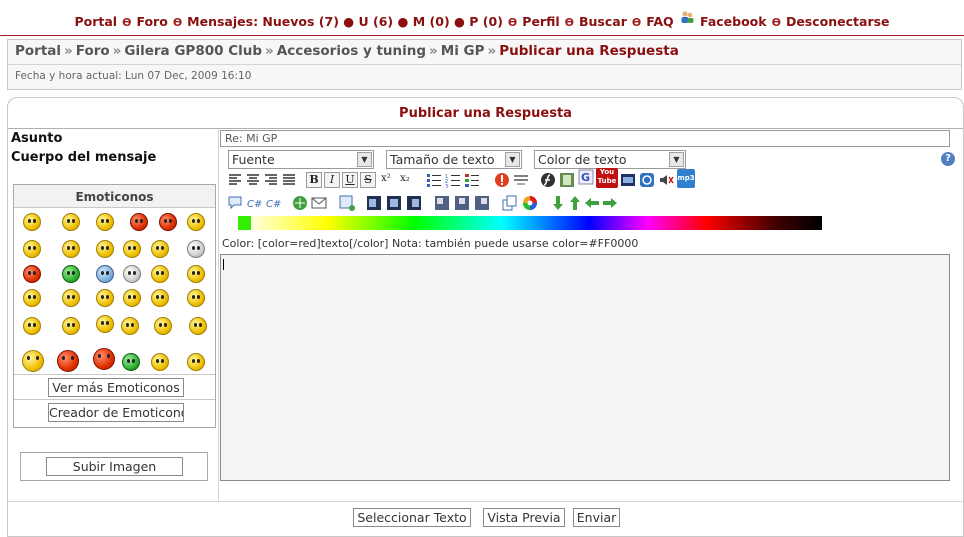 The width and height of the screenshot is (964, 537). Describe the element at coordinates (368, 180) in the screenshot. I see `strikethrough-button: S` at that location.